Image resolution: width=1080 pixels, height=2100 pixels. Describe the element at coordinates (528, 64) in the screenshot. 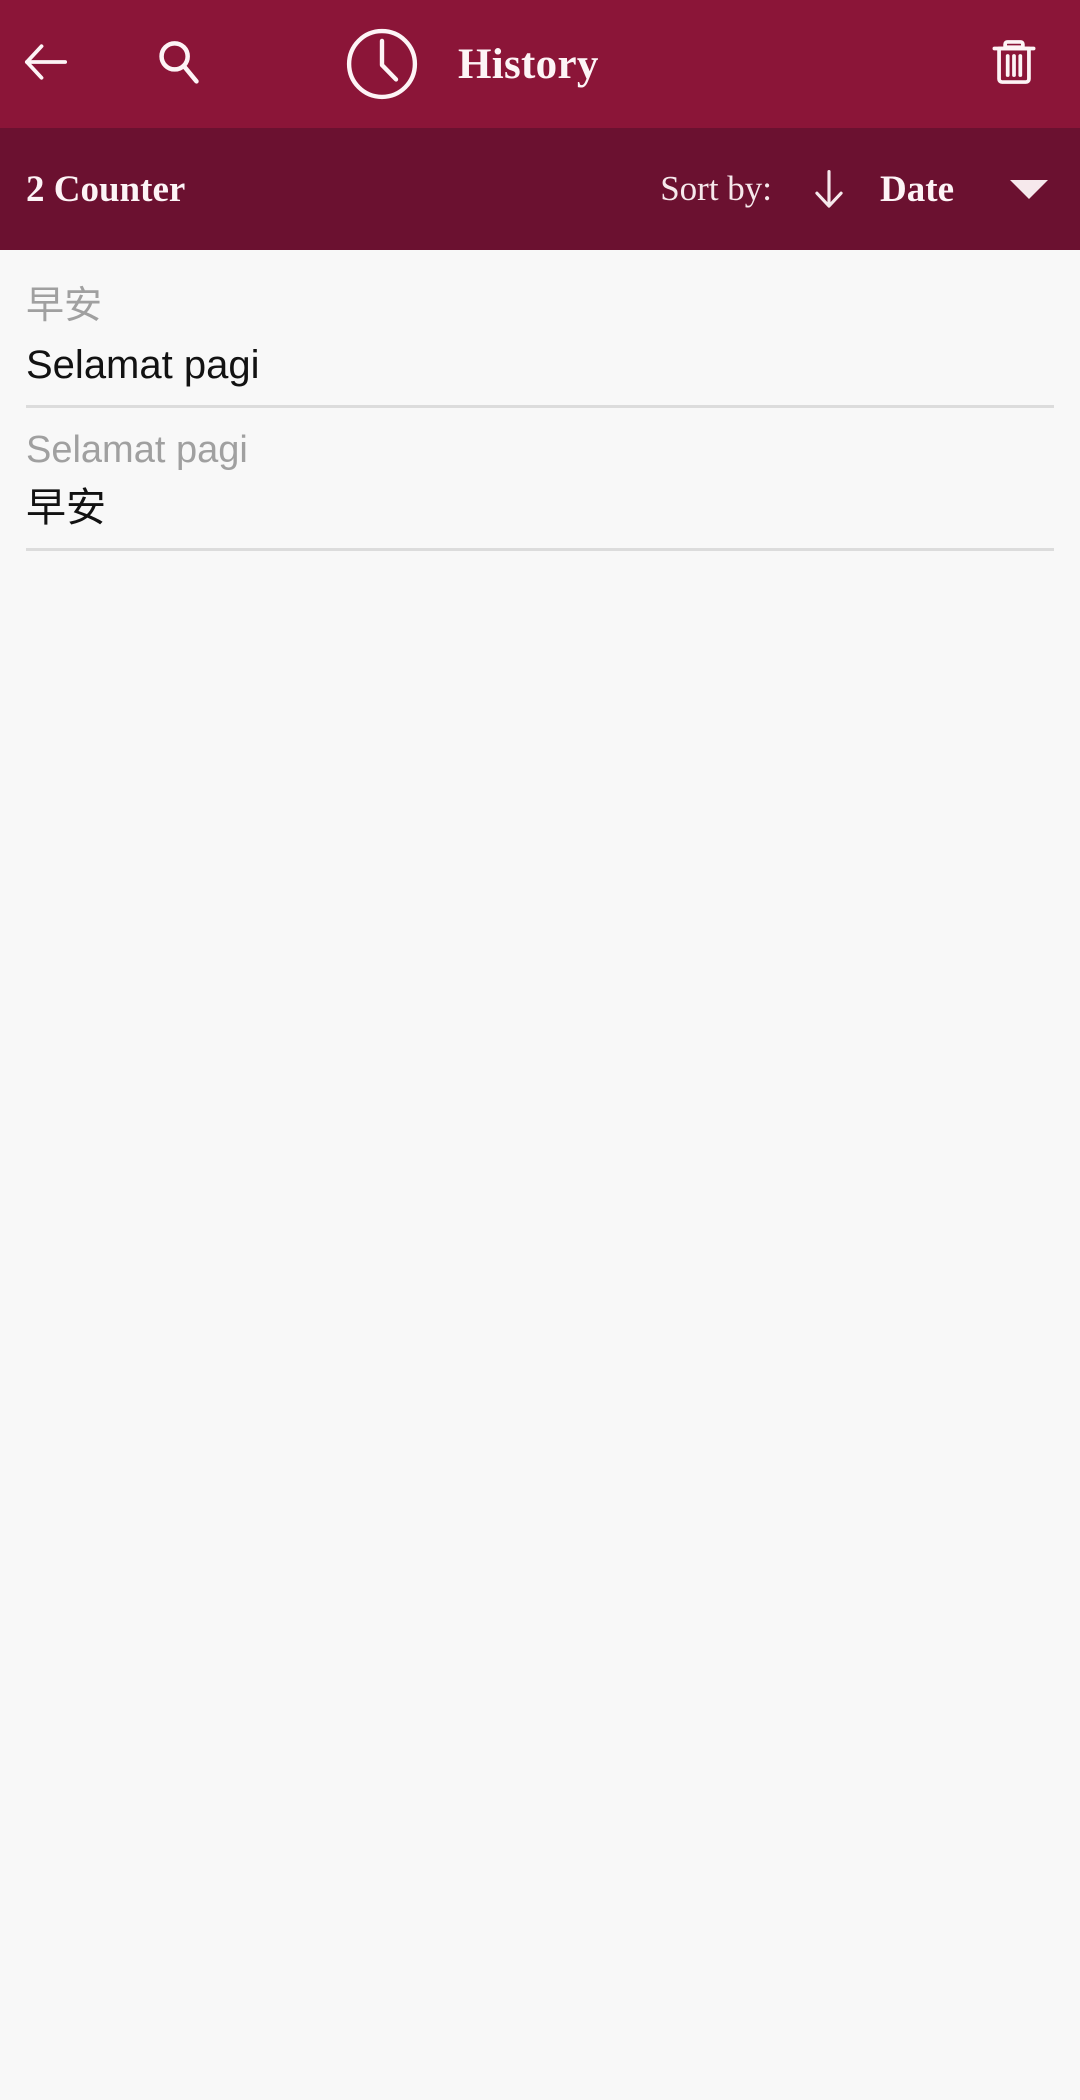

I see `page-title: History` at that location.